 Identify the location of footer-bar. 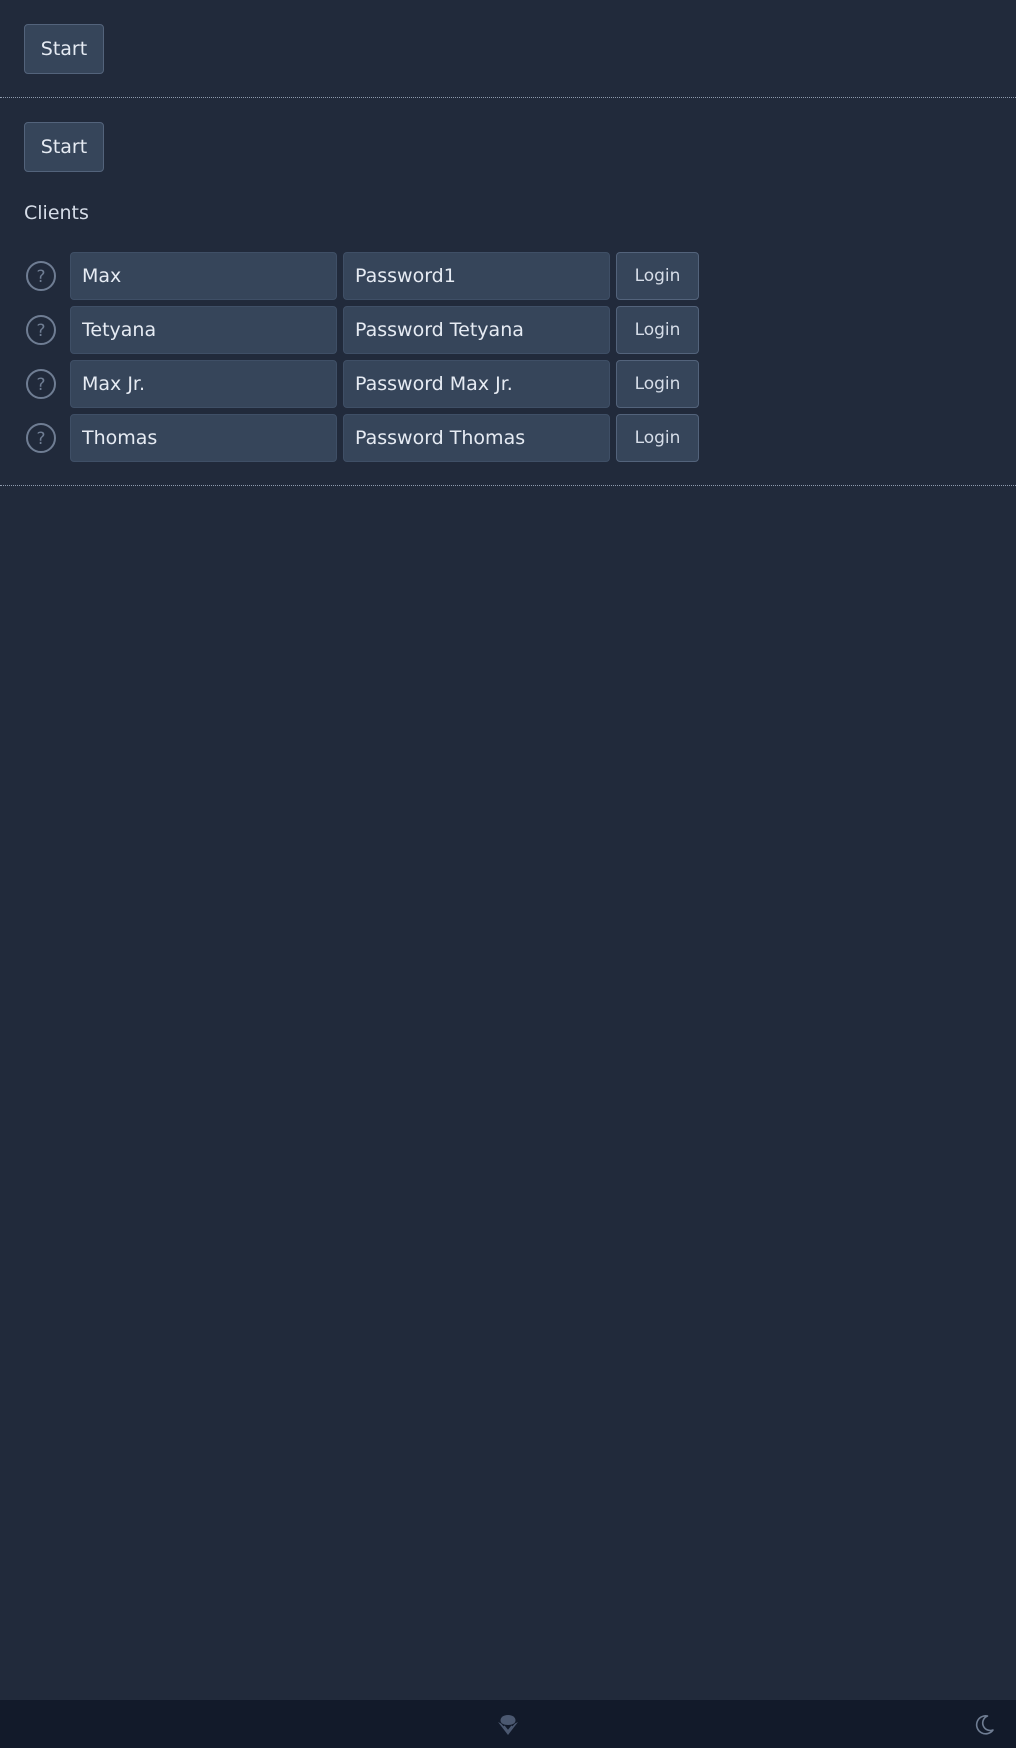
(508, 1724).